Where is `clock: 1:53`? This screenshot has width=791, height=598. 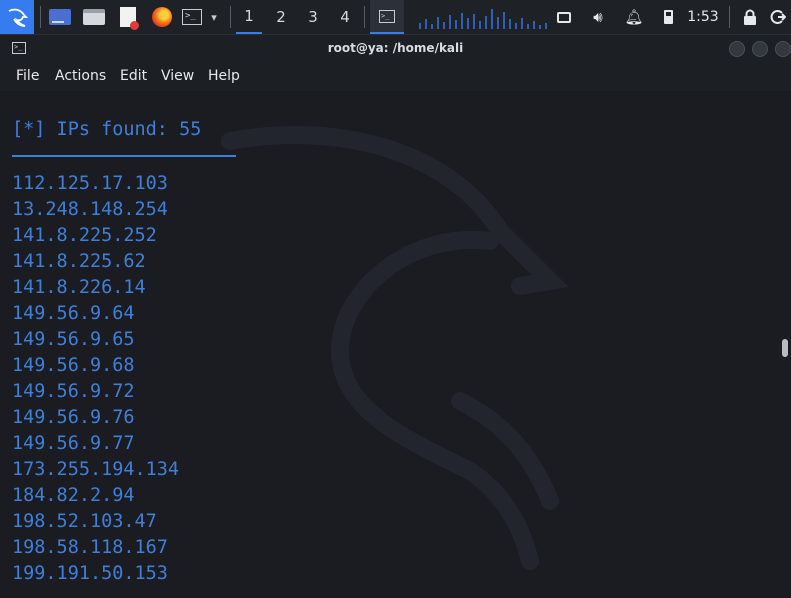 clock: 1:53 is located at coordinates (703, 17).